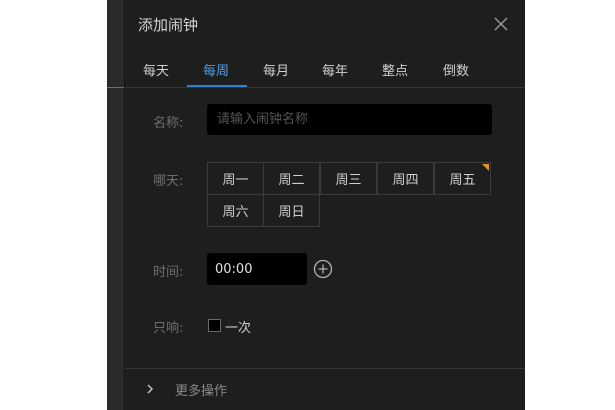 The width and height of the screenshot is (615, 410). I want to click on ring-once-checkbox, so click(214, 325).